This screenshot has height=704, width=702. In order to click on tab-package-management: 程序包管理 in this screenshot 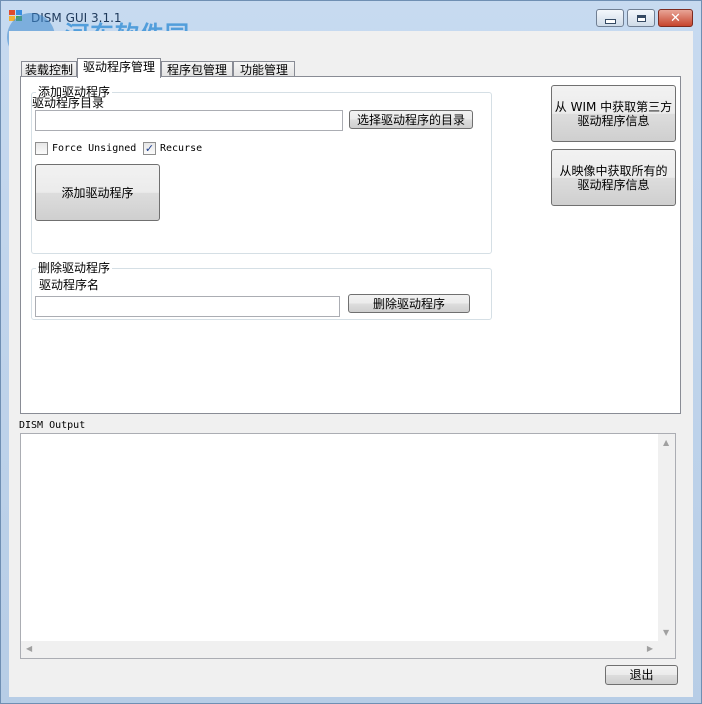, I will do `click(197, 69)`.